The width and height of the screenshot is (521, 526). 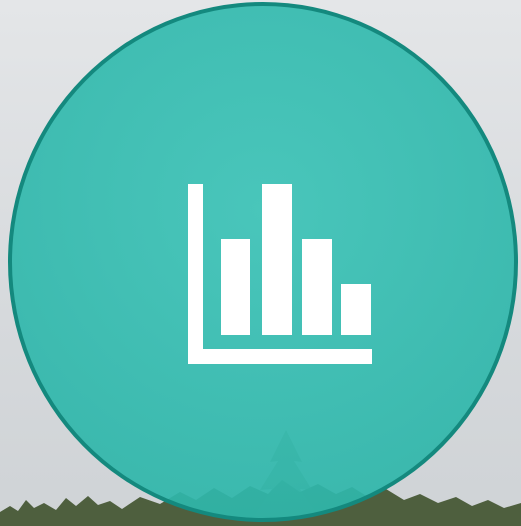 What do you see at coordinates (195, 274) in the screenshot?
I see `y-axis-line` at bounding box center [195, 274].